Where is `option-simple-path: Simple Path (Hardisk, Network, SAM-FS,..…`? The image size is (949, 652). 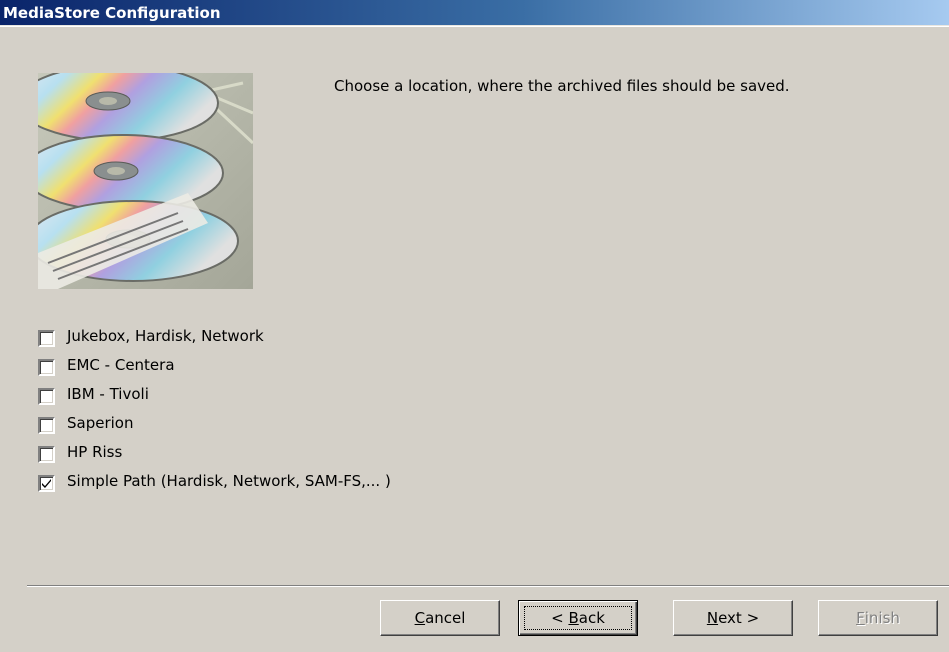
option-simple-path: Simple Path (Hardisk, Network, SAM-FS,..… is located at coordinates (214, 486).